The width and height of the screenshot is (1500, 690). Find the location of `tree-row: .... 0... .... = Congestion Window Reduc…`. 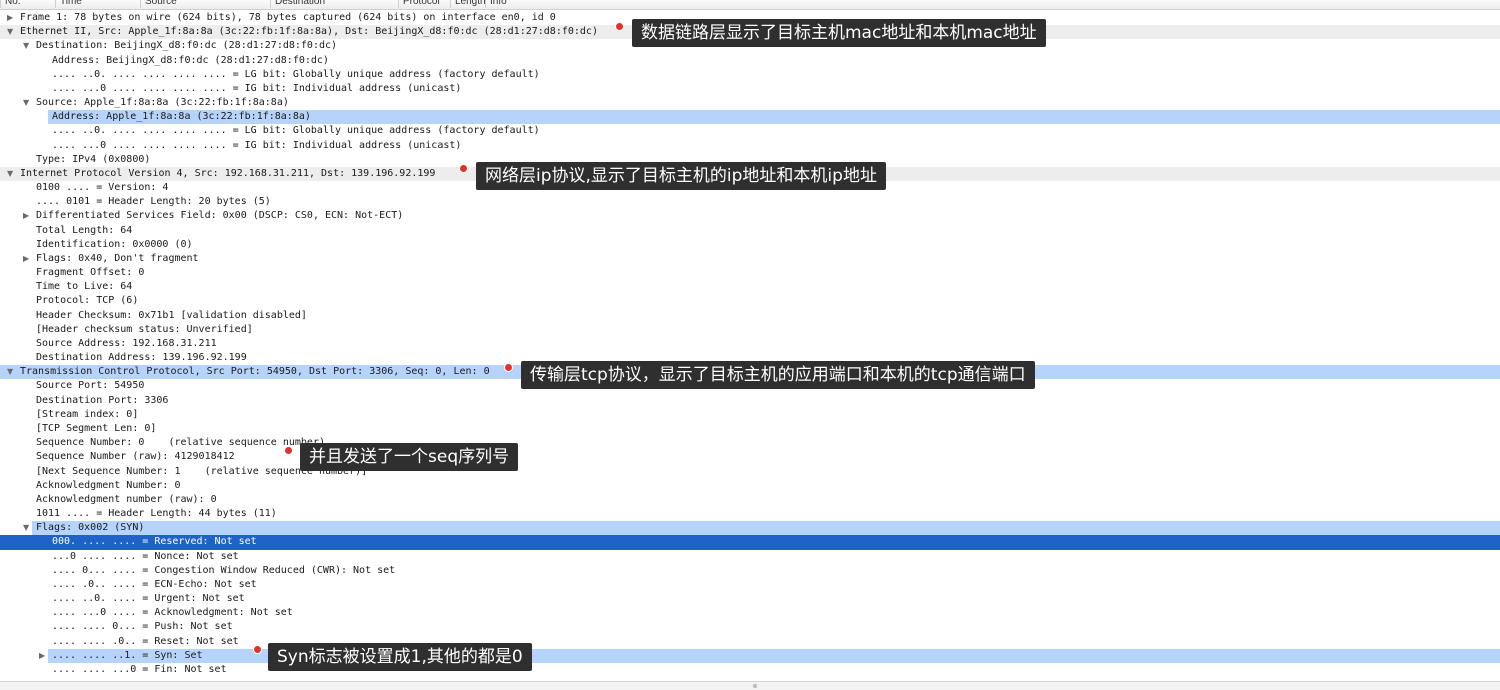

tree-row: .... 0... .... = Congestion Window Reduc… is located at coordinates (750, 571).